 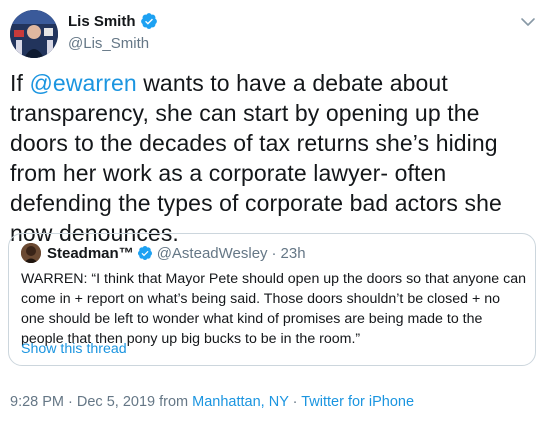 I want to click on mention-link: @ewarren, so click(x=82, y=83).